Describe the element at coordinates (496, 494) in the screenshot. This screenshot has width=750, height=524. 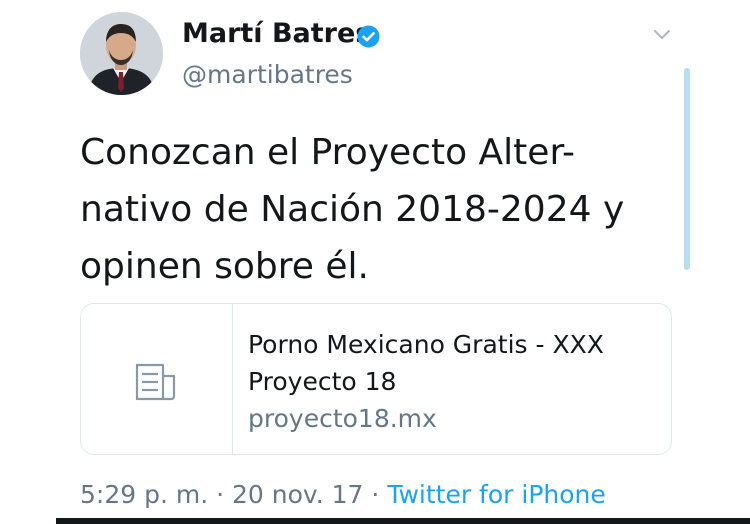
I see `tweet-source-link: Twitter for iPhone` at that location.